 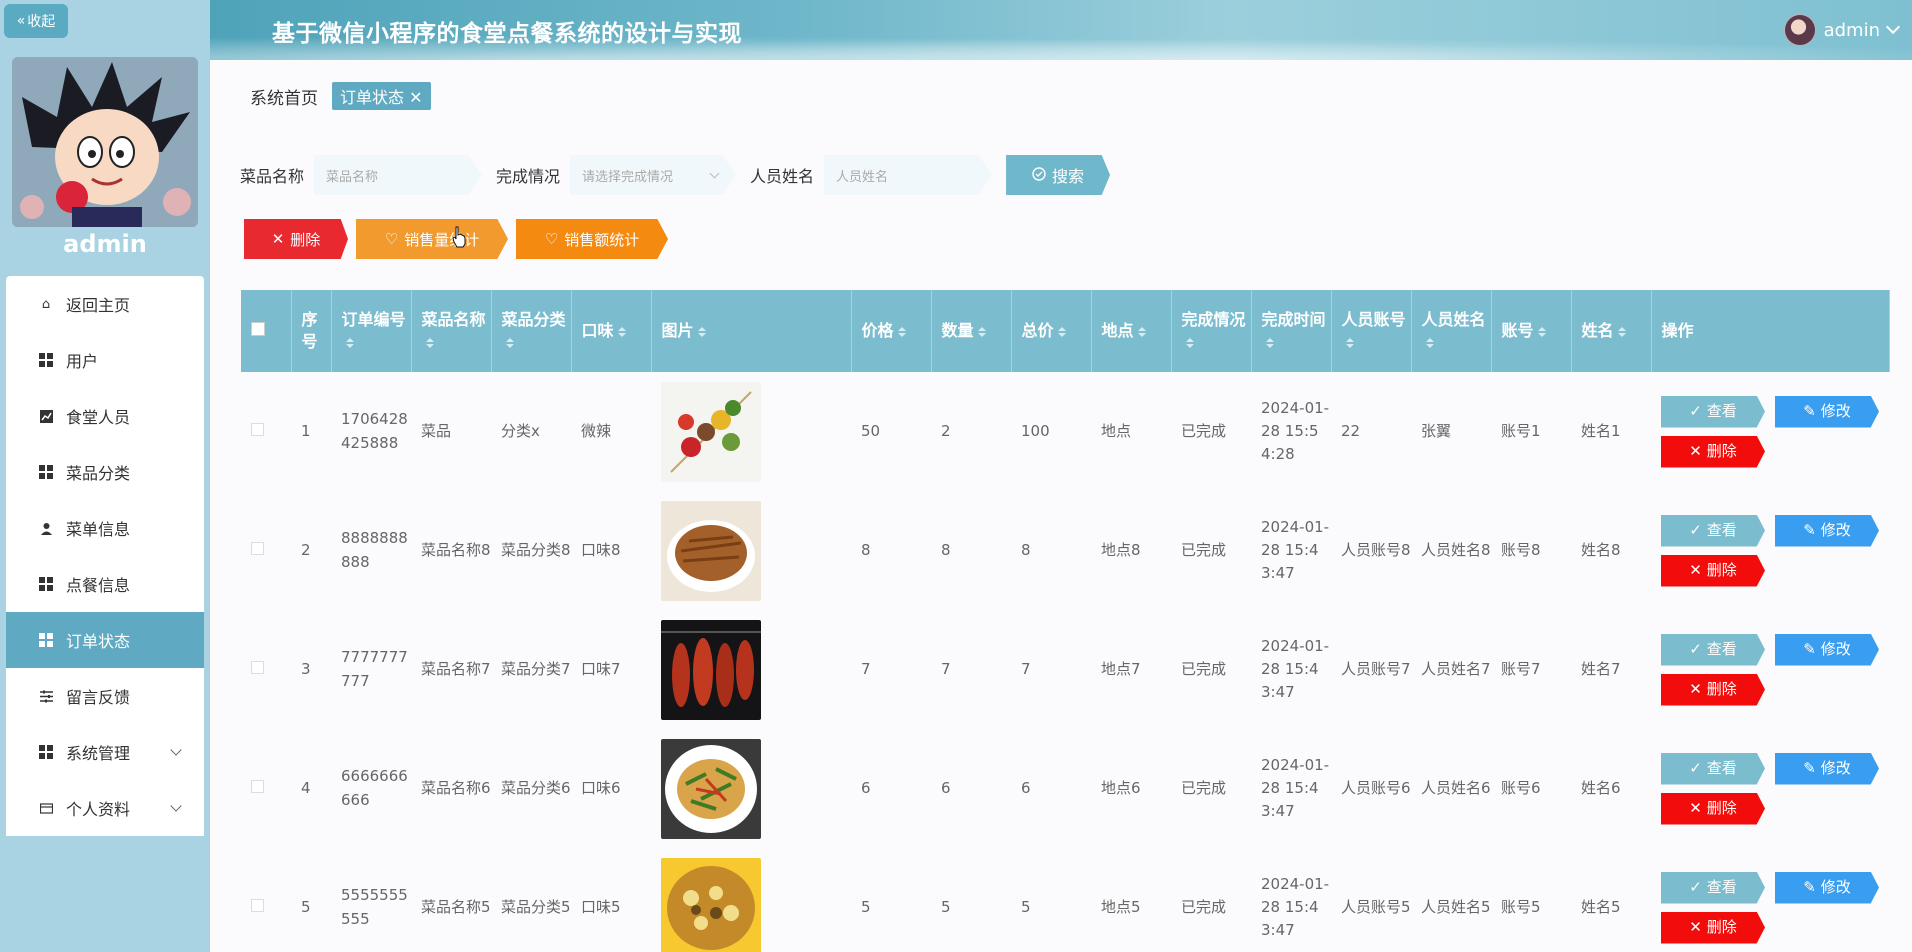 I want to click on sidebar-item-profile: 个人资料, so click(x=105, y=808).